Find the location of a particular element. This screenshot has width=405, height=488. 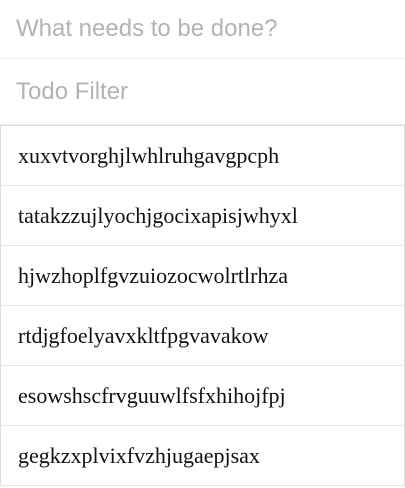

todo-item: esowshscfrvguuwlfsfxhihojfpj is located at coordinates (202, 396).